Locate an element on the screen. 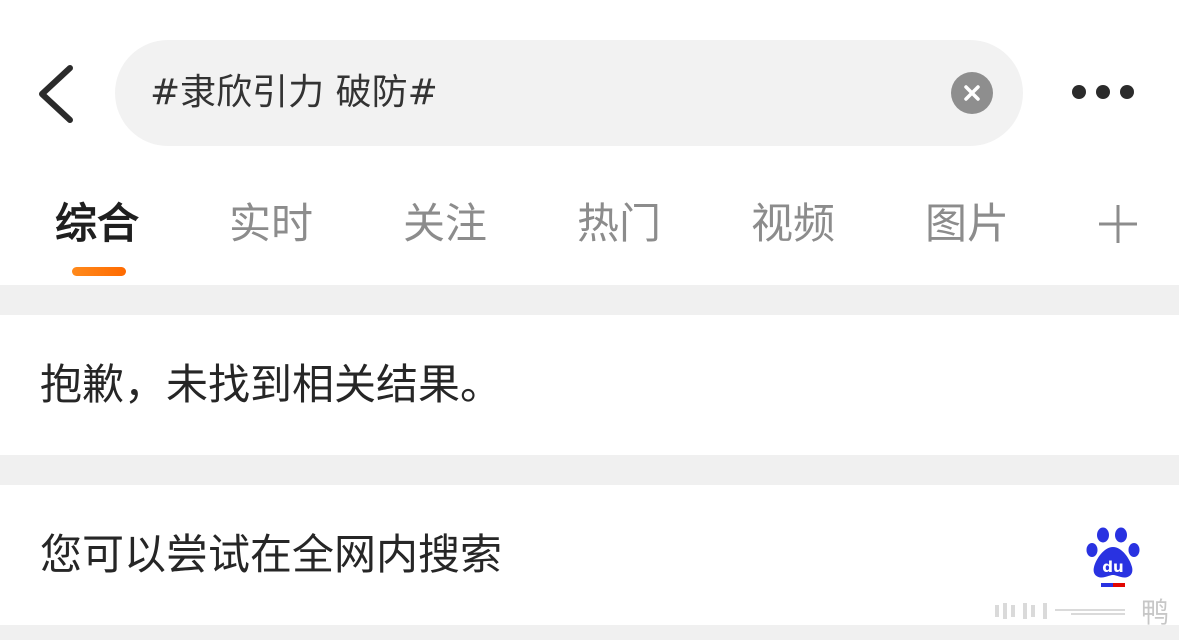 This screenshot has width=1179, height=640. tab-hot: 热门 is located at coordinates (619, 224).